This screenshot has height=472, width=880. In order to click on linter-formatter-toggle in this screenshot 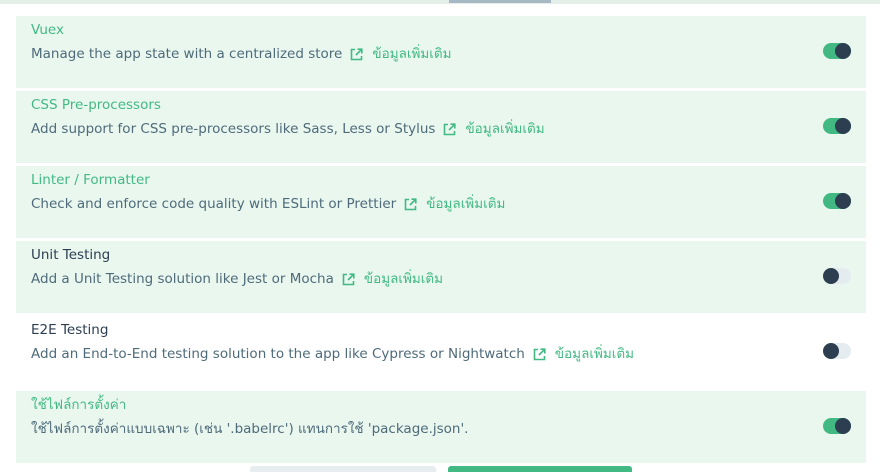, I will do `click(837, 201)`.